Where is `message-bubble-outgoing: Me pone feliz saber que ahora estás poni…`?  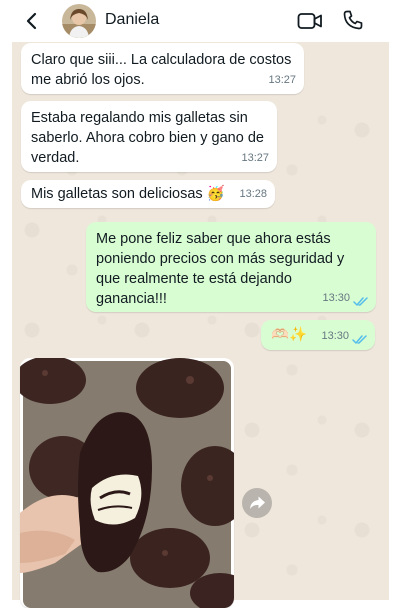 message-bubble-outgoing: Me pone feliz saber que ahora estás poni… is located at coordinates (231, 267).